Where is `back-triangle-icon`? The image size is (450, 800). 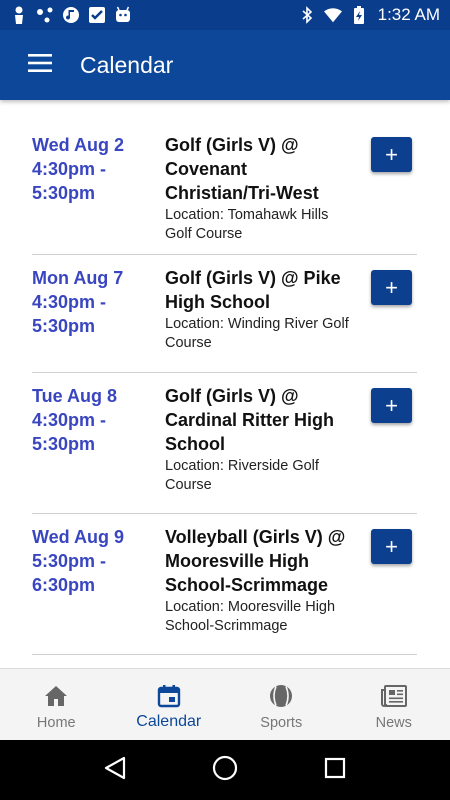 back-triangle-icon is located at coordinates (115, 770).